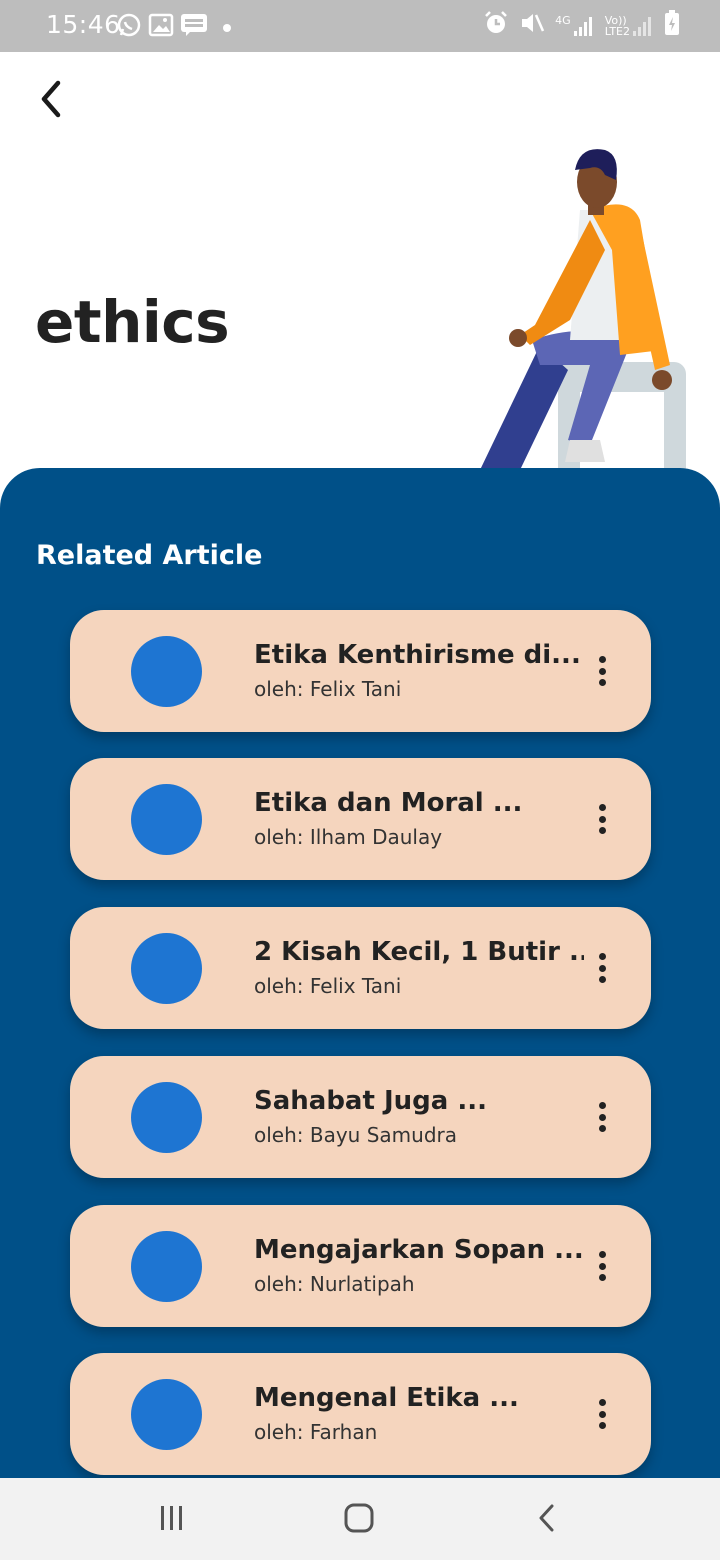 The width and height of the screenshot is (720, 1560). What do you see at coordinates (194, 26) in the screenshot?
I see `webtoon-icon` at bounding box center [194, 26].